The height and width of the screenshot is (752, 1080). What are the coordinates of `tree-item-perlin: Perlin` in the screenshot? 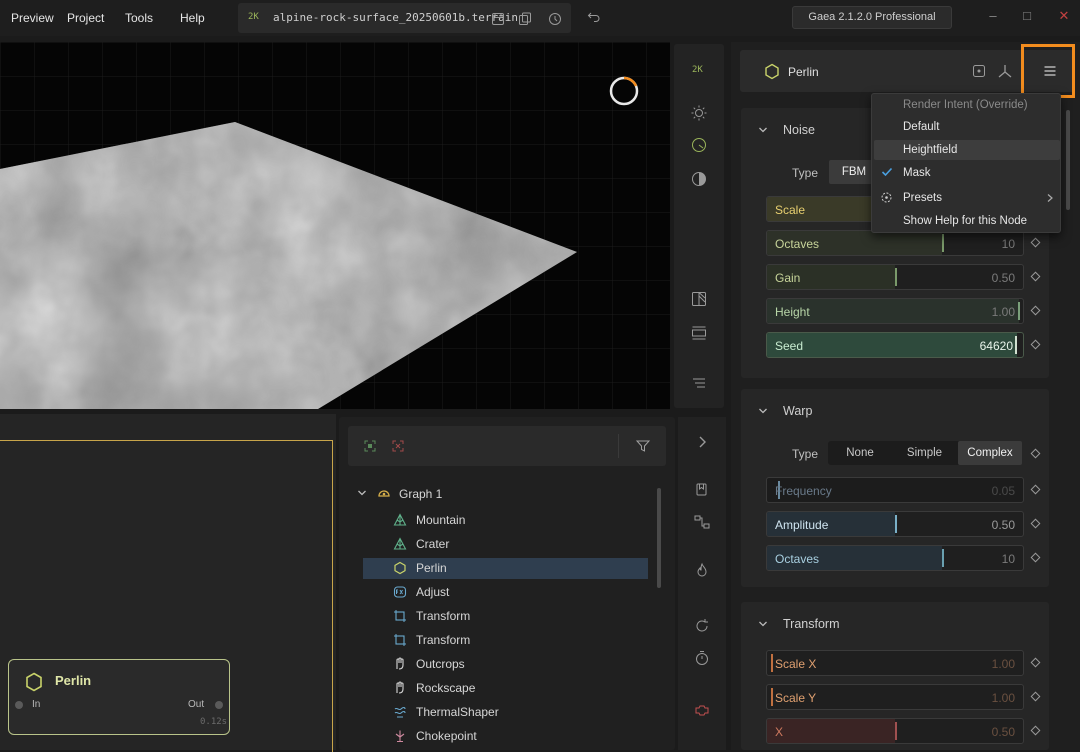 It's located at (505, 568).